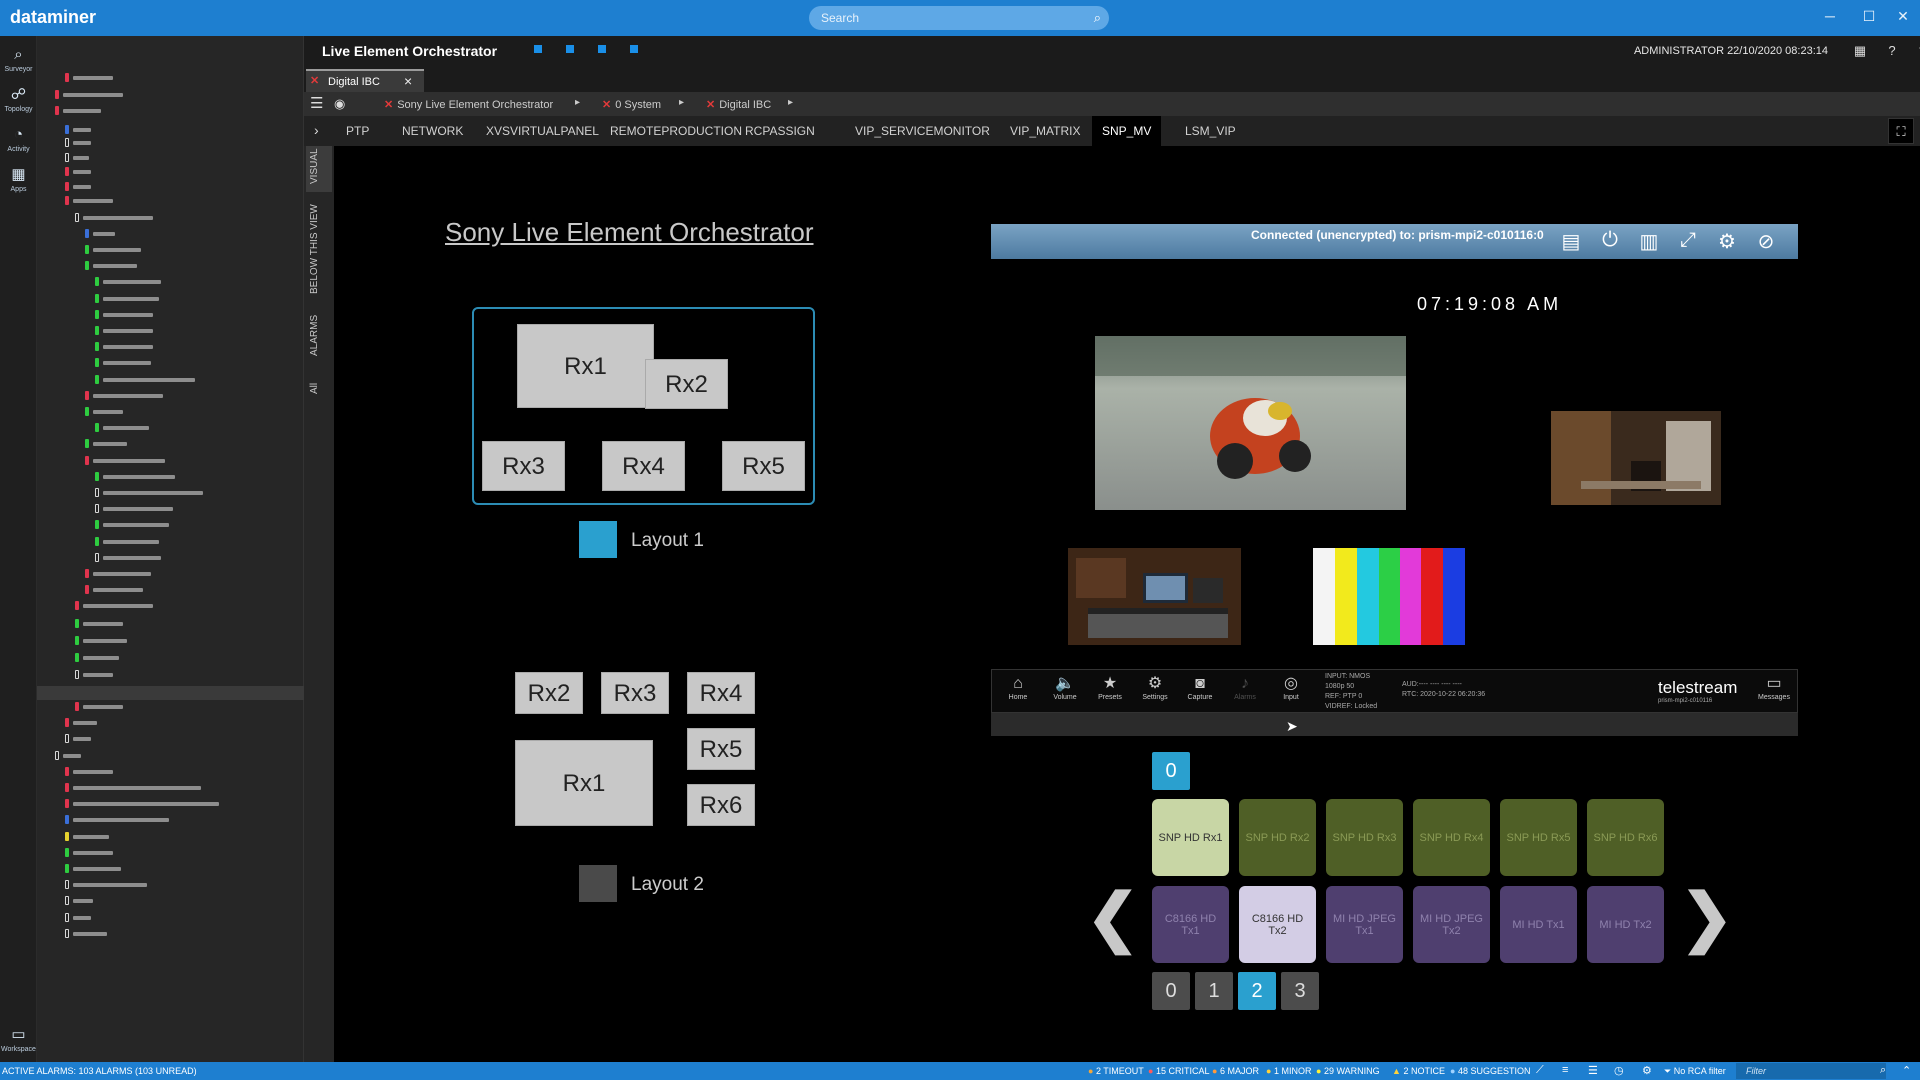 The image size is (1920, 1080). I want to click on rail-workspace: ▭ Workspace, so click(18, 1041).